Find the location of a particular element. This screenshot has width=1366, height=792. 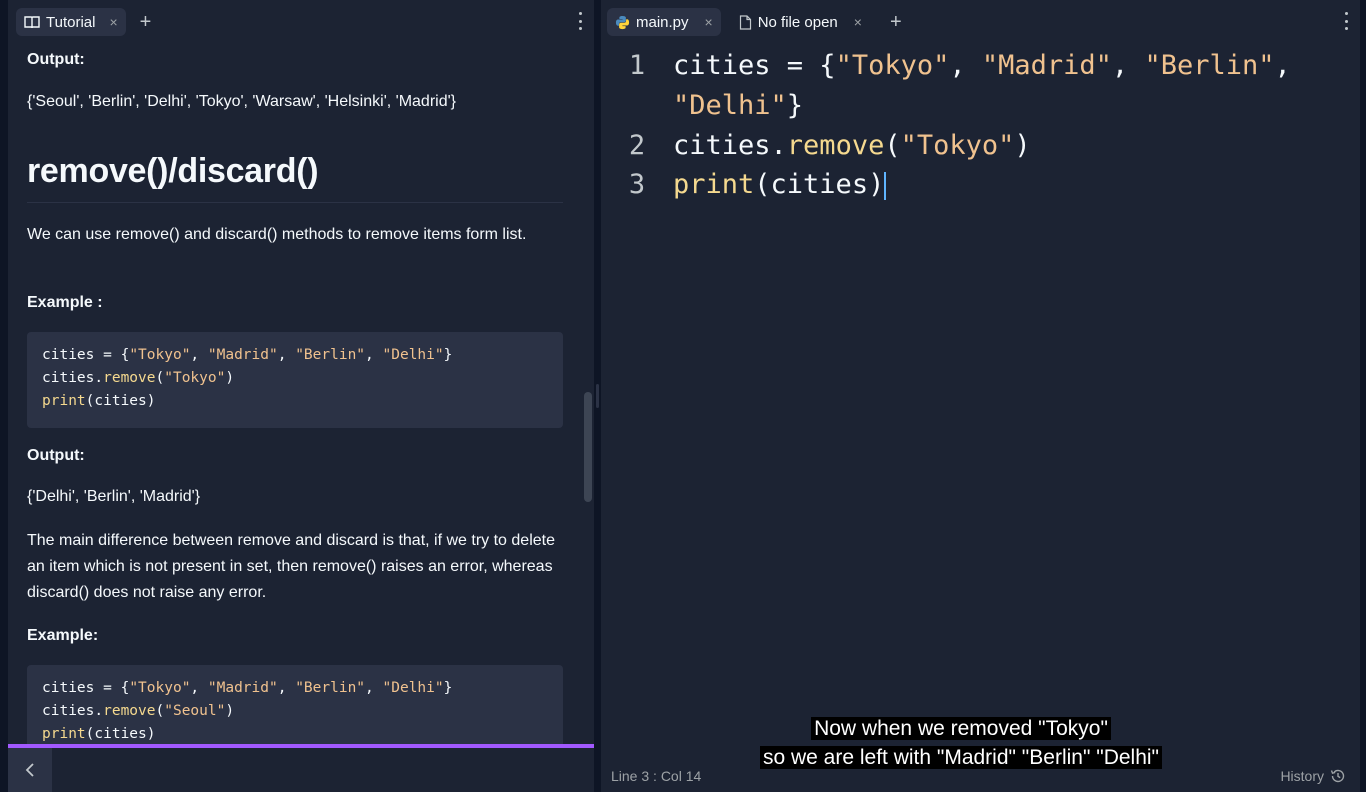

section-heading: remove()/discard() is located at coordinates (173, 171).